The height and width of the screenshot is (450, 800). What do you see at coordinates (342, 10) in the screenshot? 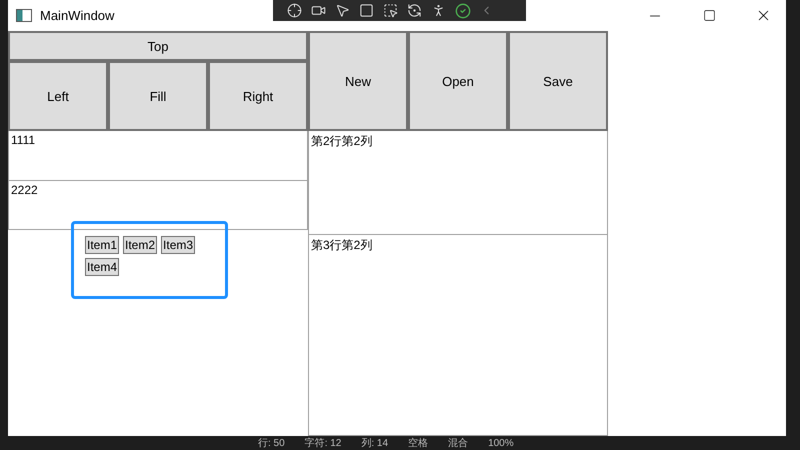
I see `pointer-icon` at bounding box center [342, 10].